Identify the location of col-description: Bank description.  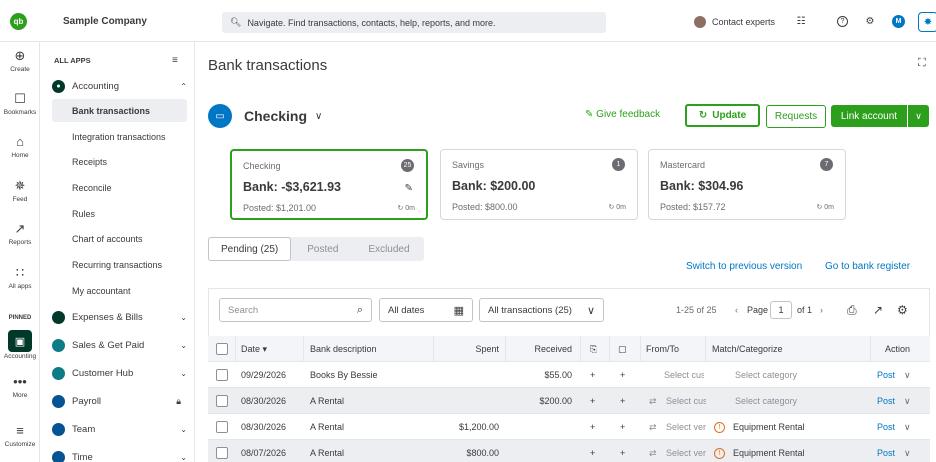
(343, 349).